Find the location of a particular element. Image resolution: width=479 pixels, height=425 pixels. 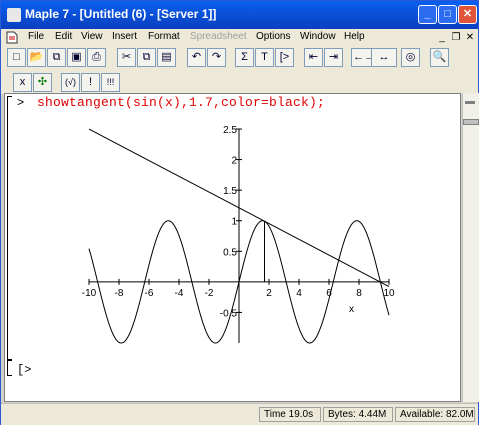

menu-window: Window is located at coordinates (318, 36).